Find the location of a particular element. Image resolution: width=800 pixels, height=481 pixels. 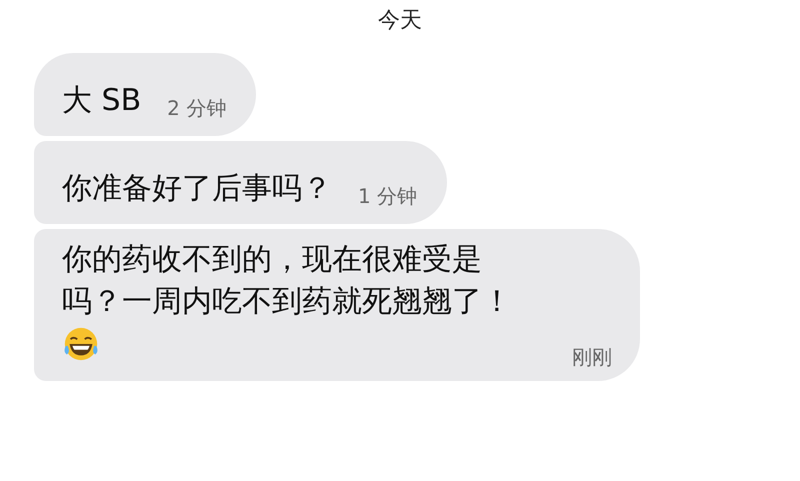

message-time: 2 分钟 is located at coordinates (196, 108).